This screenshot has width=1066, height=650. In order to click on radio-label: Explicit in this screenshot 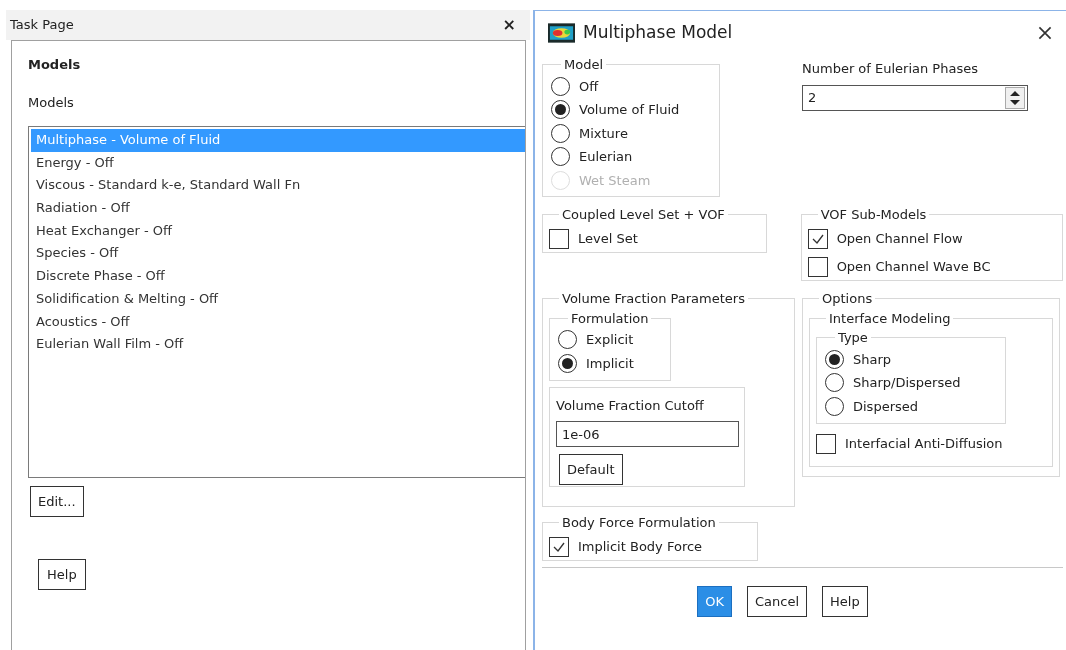, I will do `click(610, 340)`.